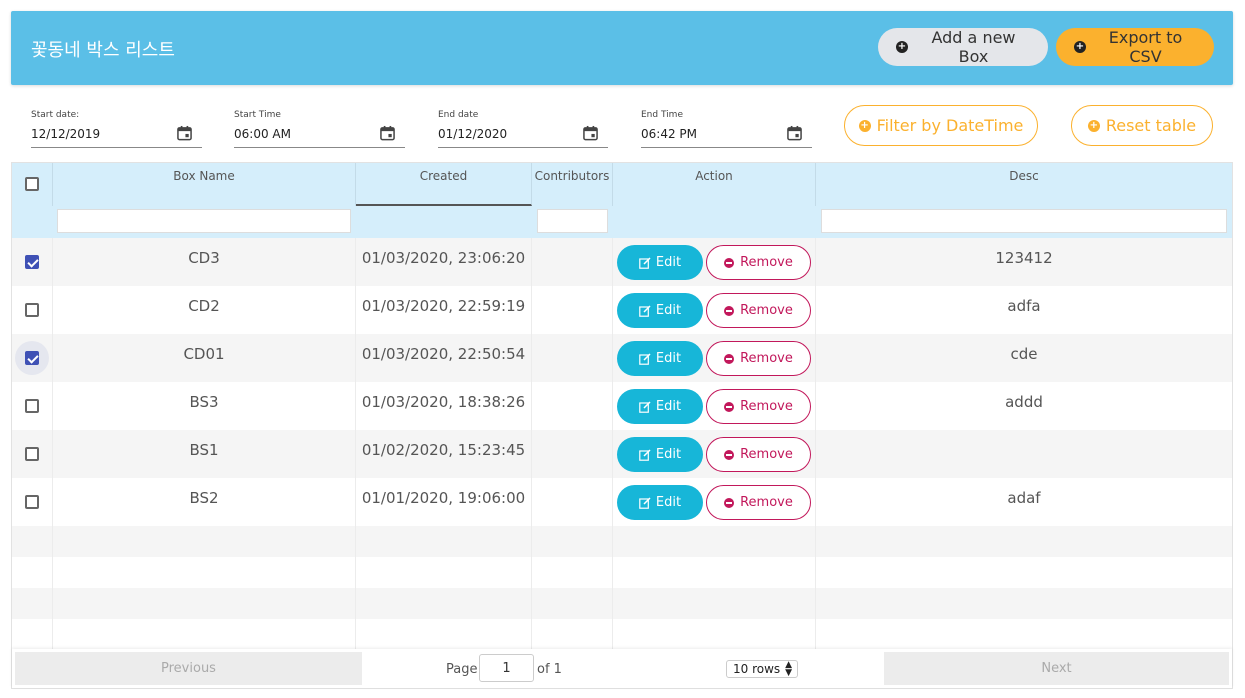 This screenshot has height=698, width=1245. What do you see at coordinates (1142, 125) in the screenshot?
I see `reset-table-button: + Reset table` at bounding box center [1142, 125].